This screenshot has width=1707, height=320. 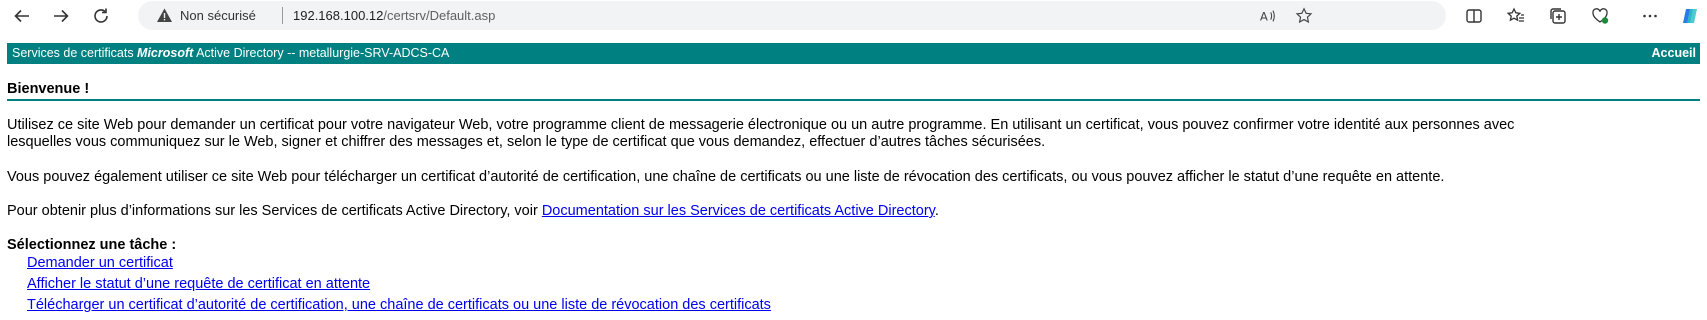 What do you see at coordinates (164, 15) in the screenshot?
I see `warning-icon` at bounding box center [164, 15].